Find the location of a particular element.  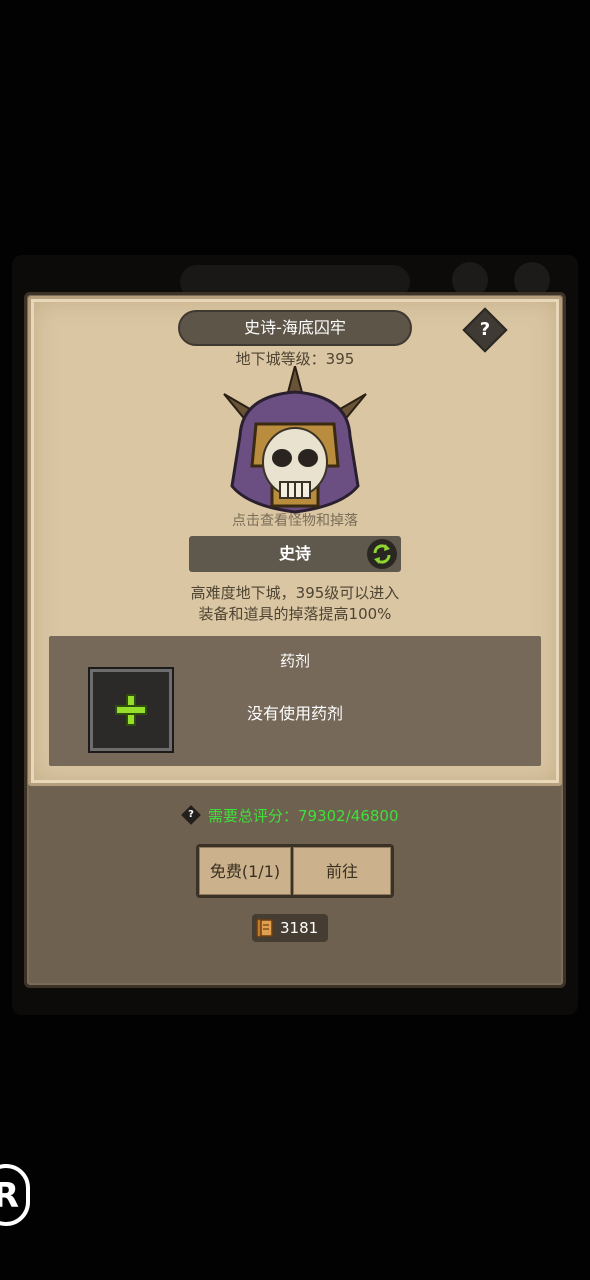

monster-helmet-icon is located at coordinates (295, 441).